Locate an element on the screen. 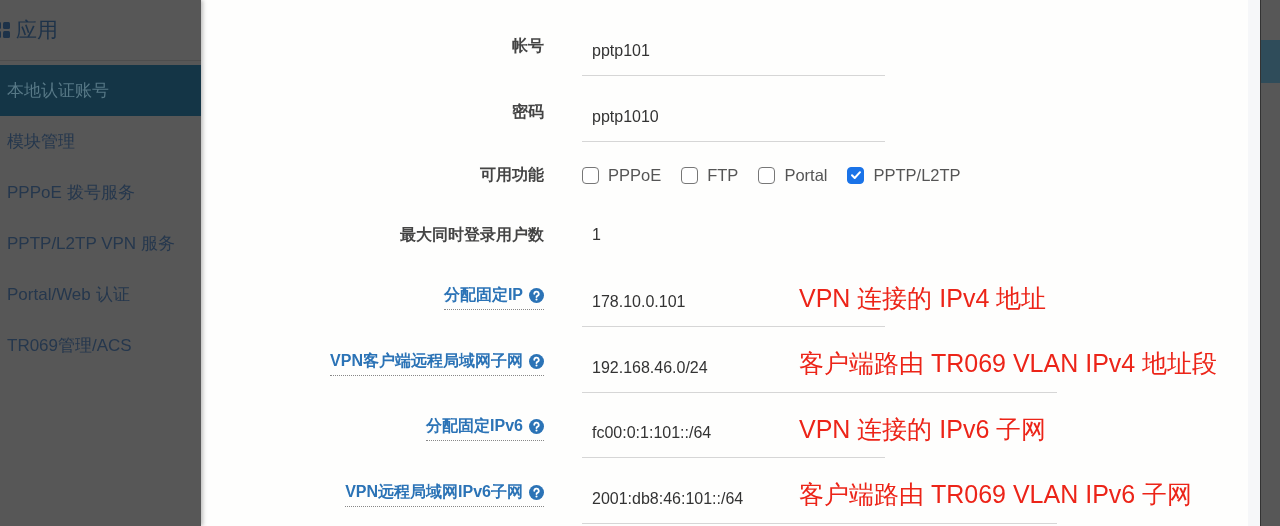  input-field: 1 is located at coordinates (733, 235).